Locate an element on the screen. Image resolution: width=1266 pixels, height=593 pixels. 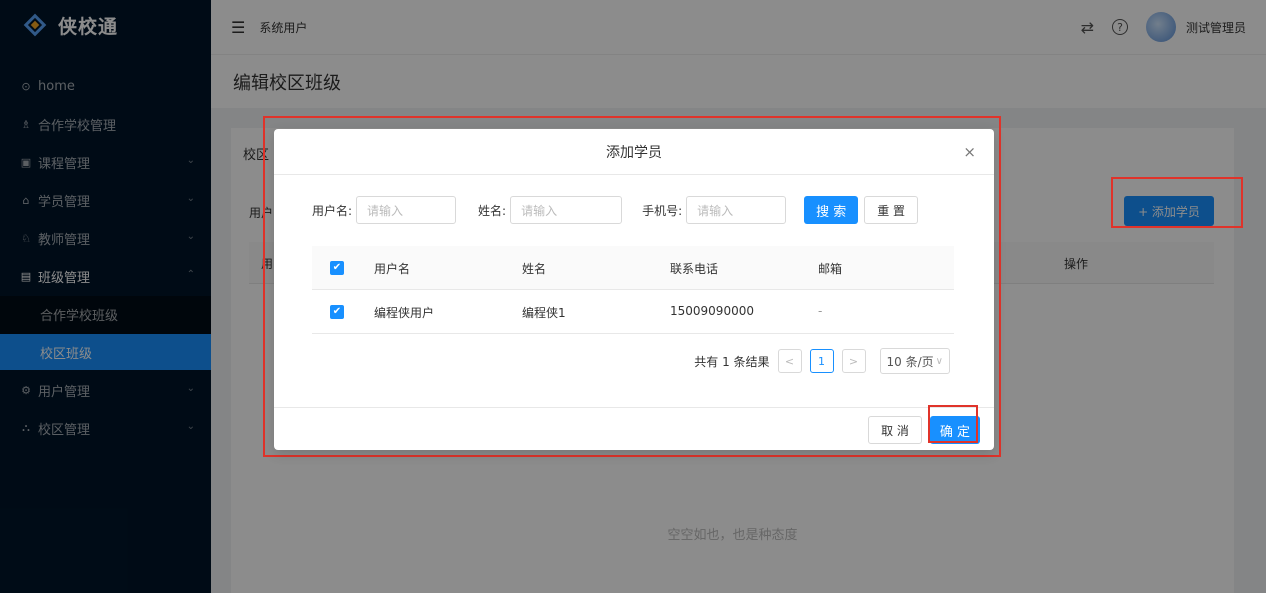
pagination-total: 共有 1 条结果 is located at coordinates (732, 361).